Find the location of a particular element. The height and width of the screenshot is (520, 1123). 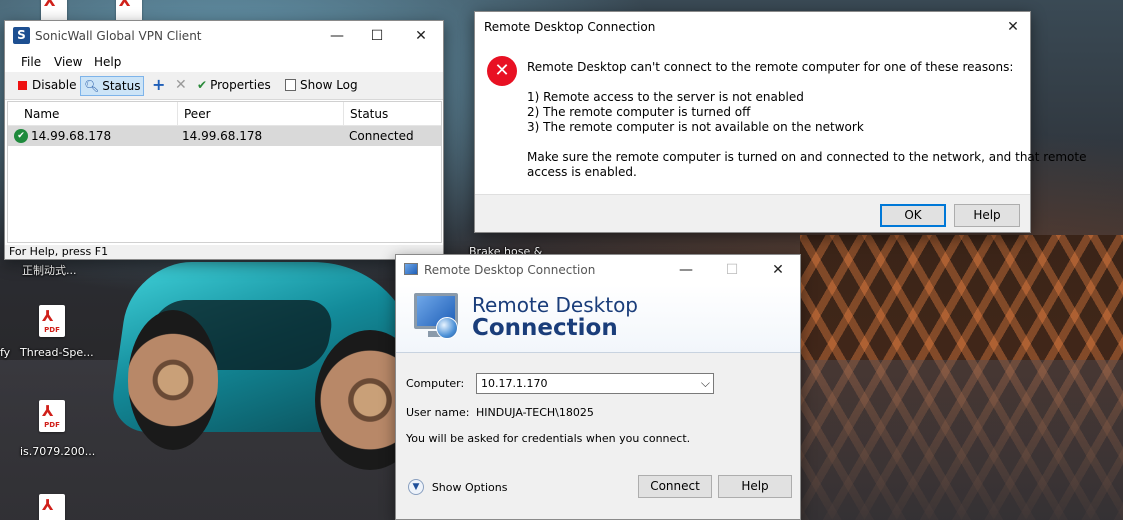

reason-item: 2) The remote computer is turned off is located at coordinates (639, 112).